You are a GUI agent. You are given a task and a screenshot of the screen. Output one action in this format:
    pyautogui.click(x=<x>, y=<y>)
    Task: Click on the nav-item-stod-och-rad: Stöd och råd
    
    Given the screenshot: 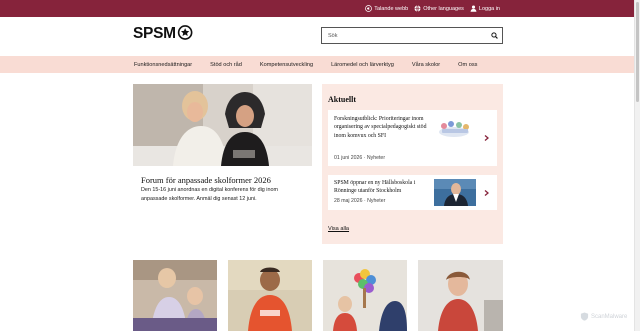 What is the action you would take?
    pyautogui.click(x=235, y=65)
    